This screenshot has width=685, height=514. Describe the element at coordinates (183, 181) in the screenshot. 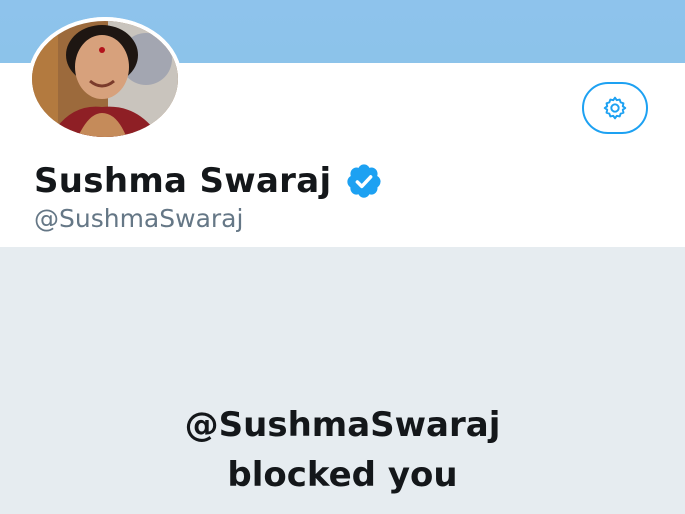

I see `display-name: Sushma Swaraj` at that location.